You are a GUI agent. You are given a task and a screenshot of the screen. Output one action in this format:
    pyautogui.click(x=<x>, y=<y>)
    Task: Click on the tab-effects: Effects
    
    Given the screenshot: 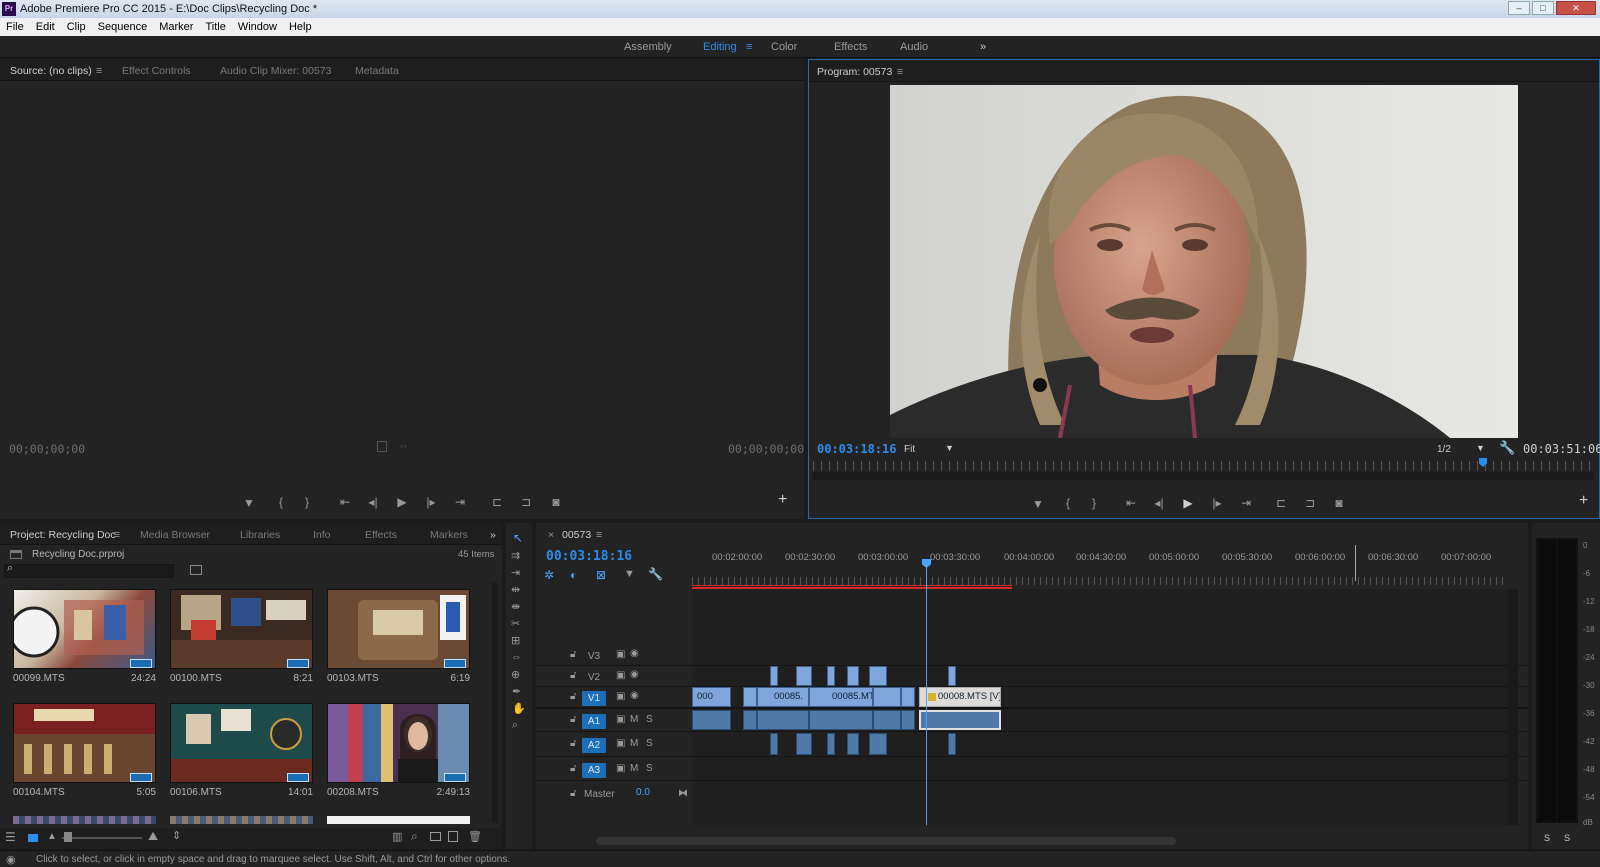 What is the action you would take?
    pyautogui.click(x=381, y=535)
    